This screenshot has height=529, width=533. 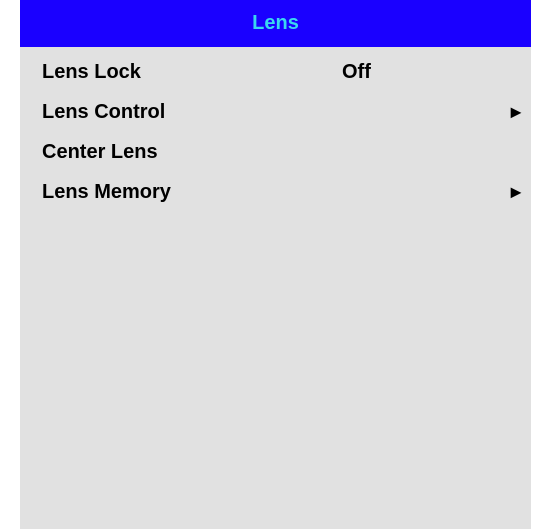 What do you see at coordinates (91, 72) in the screenshot?
I see `menu-item-label: Lens Lock` at bounding box center [91, 72].